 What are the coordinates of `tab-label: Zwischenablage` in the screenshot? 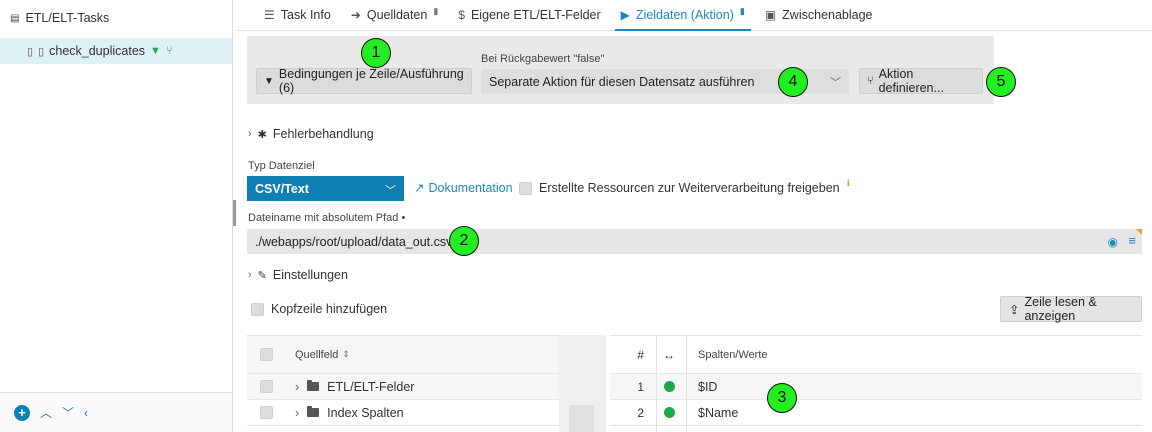 It's located at (827, 15).